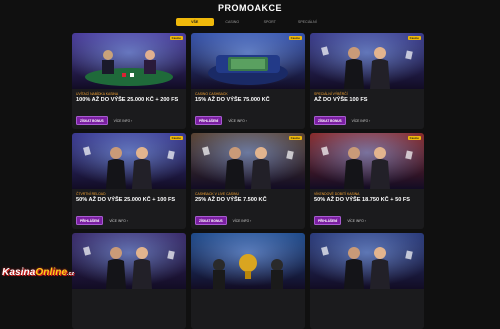 Image resolution: width=500 pixels, height=329 pixels. I want to click on promo-title: 50% až do výše 25.000 Kč + 100 FS, so click(126, 200).